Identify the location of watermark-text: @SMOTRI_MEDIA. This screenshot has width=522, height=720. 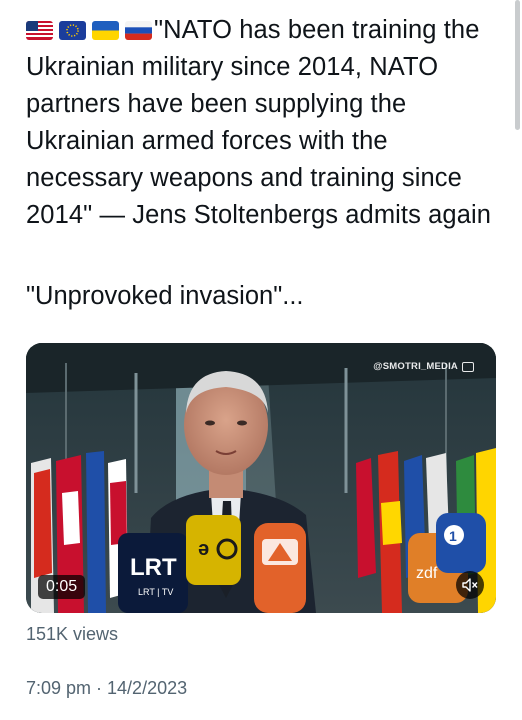
(415, 366).